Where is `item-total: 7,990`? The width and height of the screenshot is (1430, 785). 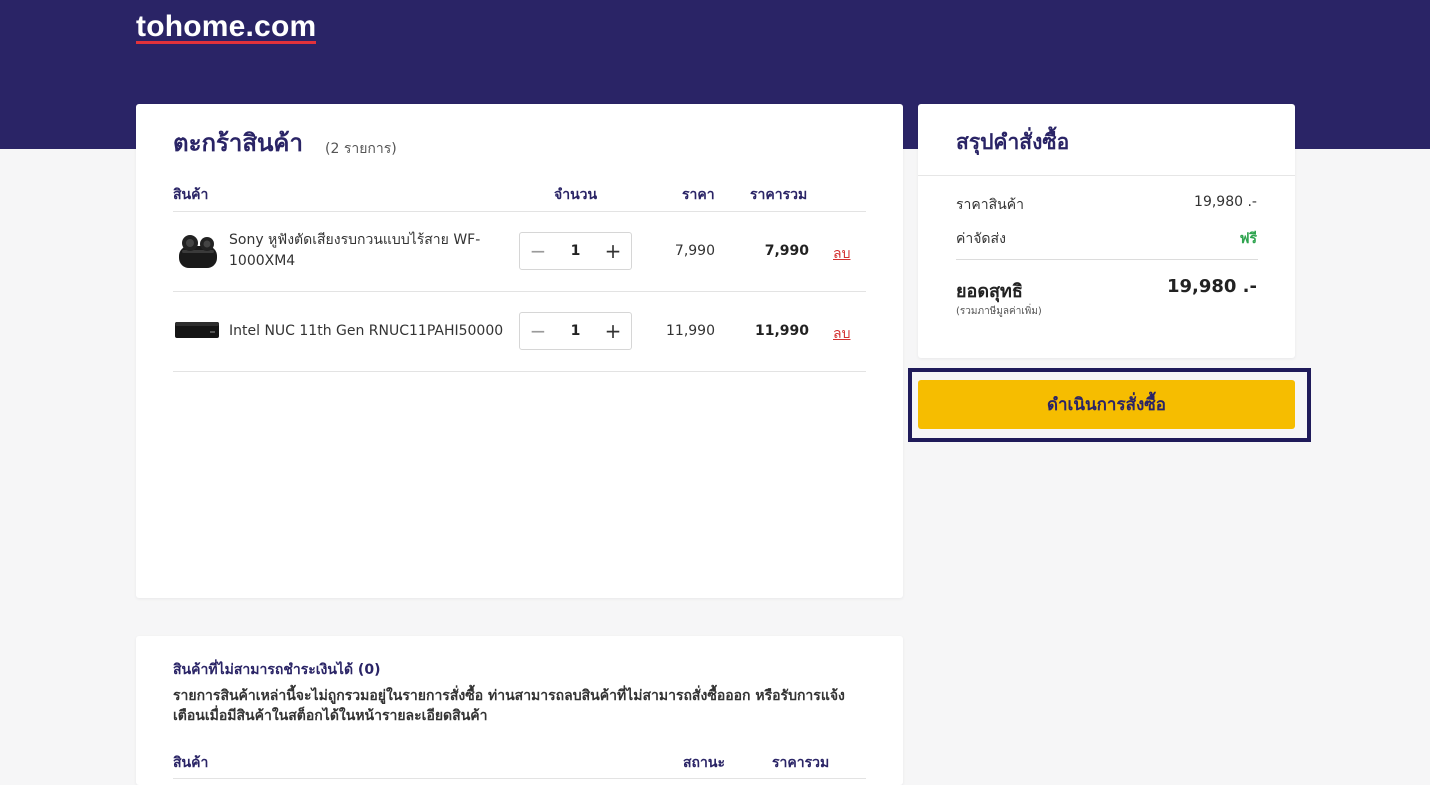
item-total: 7,990 is located at coordinates (786, 251).